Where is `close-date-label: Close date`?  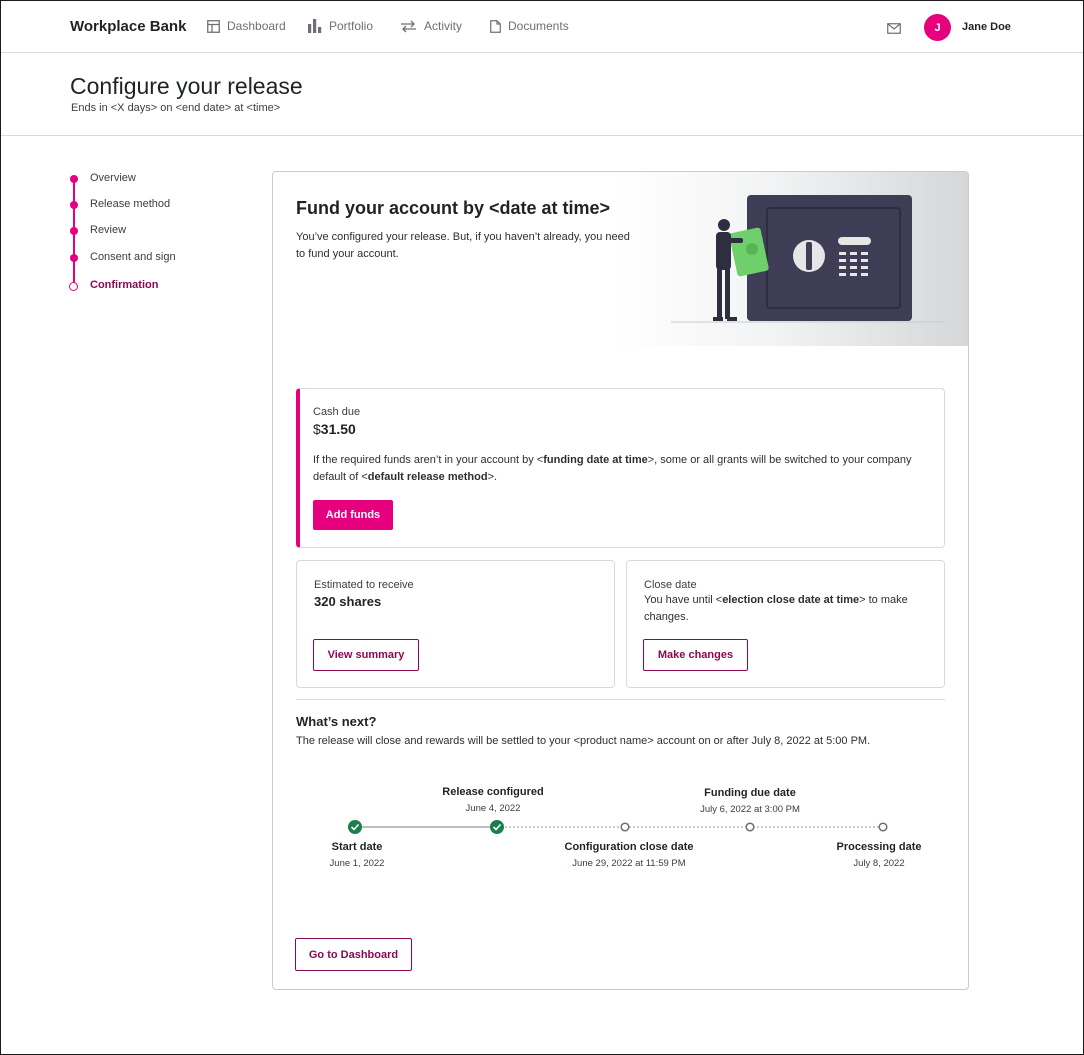
close-date-label: Close date is located at coordinates (670, 585).